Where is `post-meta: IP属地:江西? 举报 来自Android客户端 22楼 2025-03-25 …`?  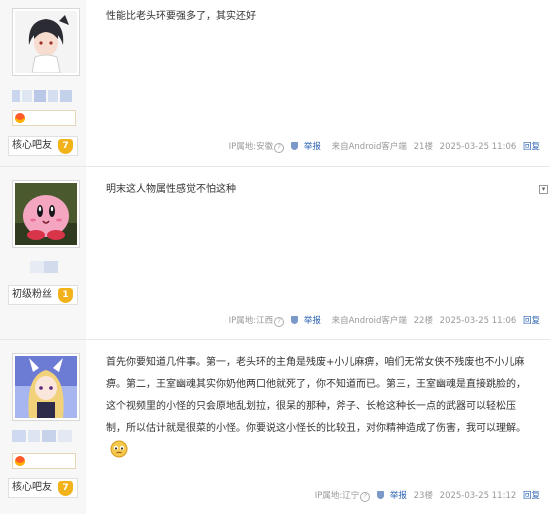
post-meta: IP属地:江西? 举报 来自Android客户端 22楼 2025-03-25 … is located at coordinates (380, 320).